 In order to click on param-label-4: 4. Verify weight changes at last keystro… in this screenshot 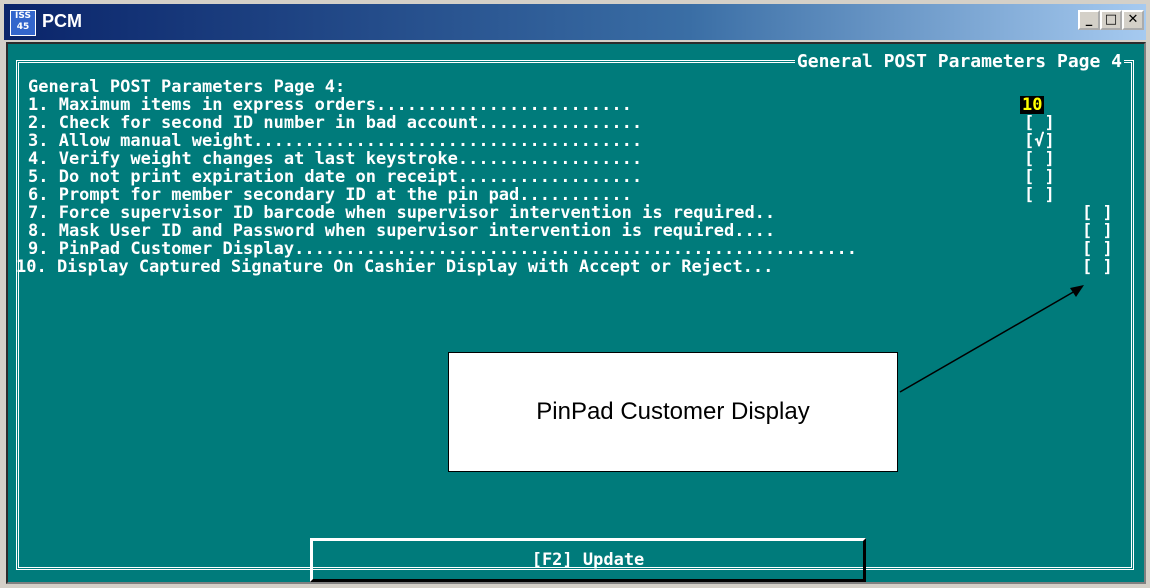, I will do `click(335, 159)`.